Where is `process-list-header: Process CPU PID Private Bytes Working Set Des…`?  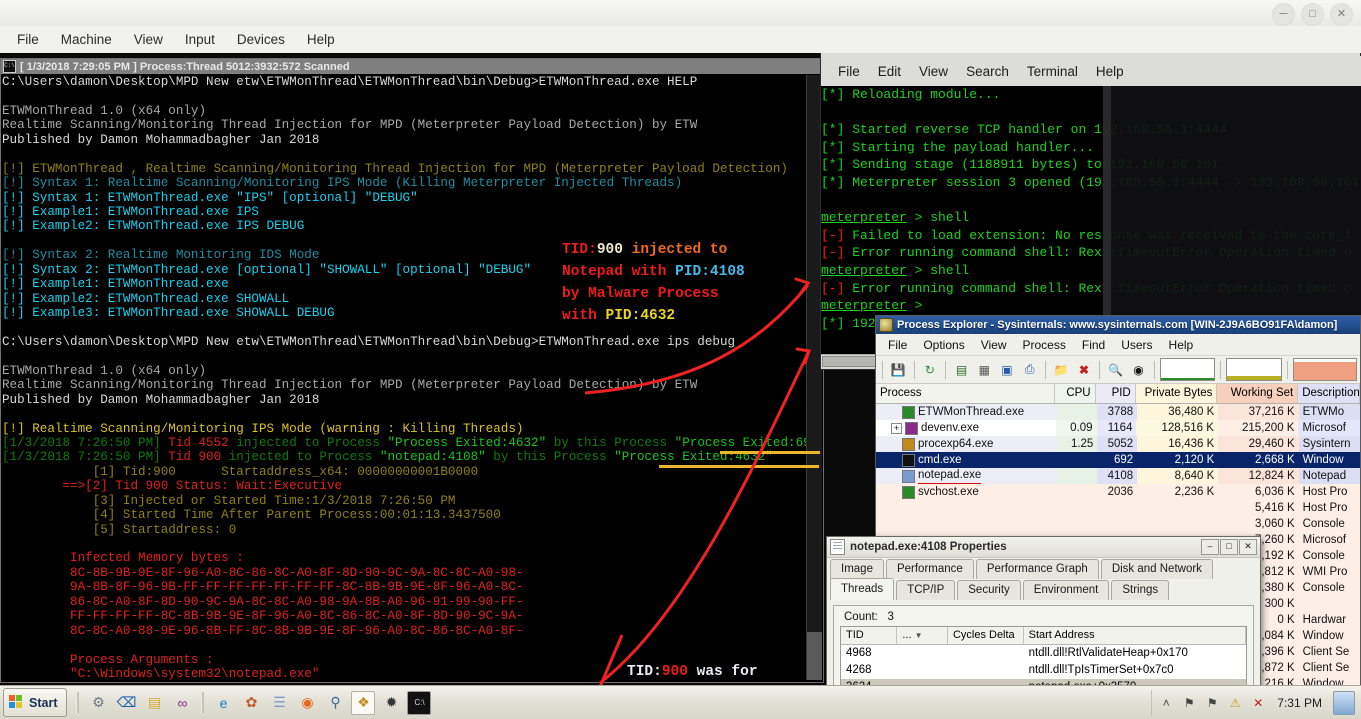 process-list-header: Process CPU PID Private Bytes Working Set Des… is located at coordinates (1118, 394).